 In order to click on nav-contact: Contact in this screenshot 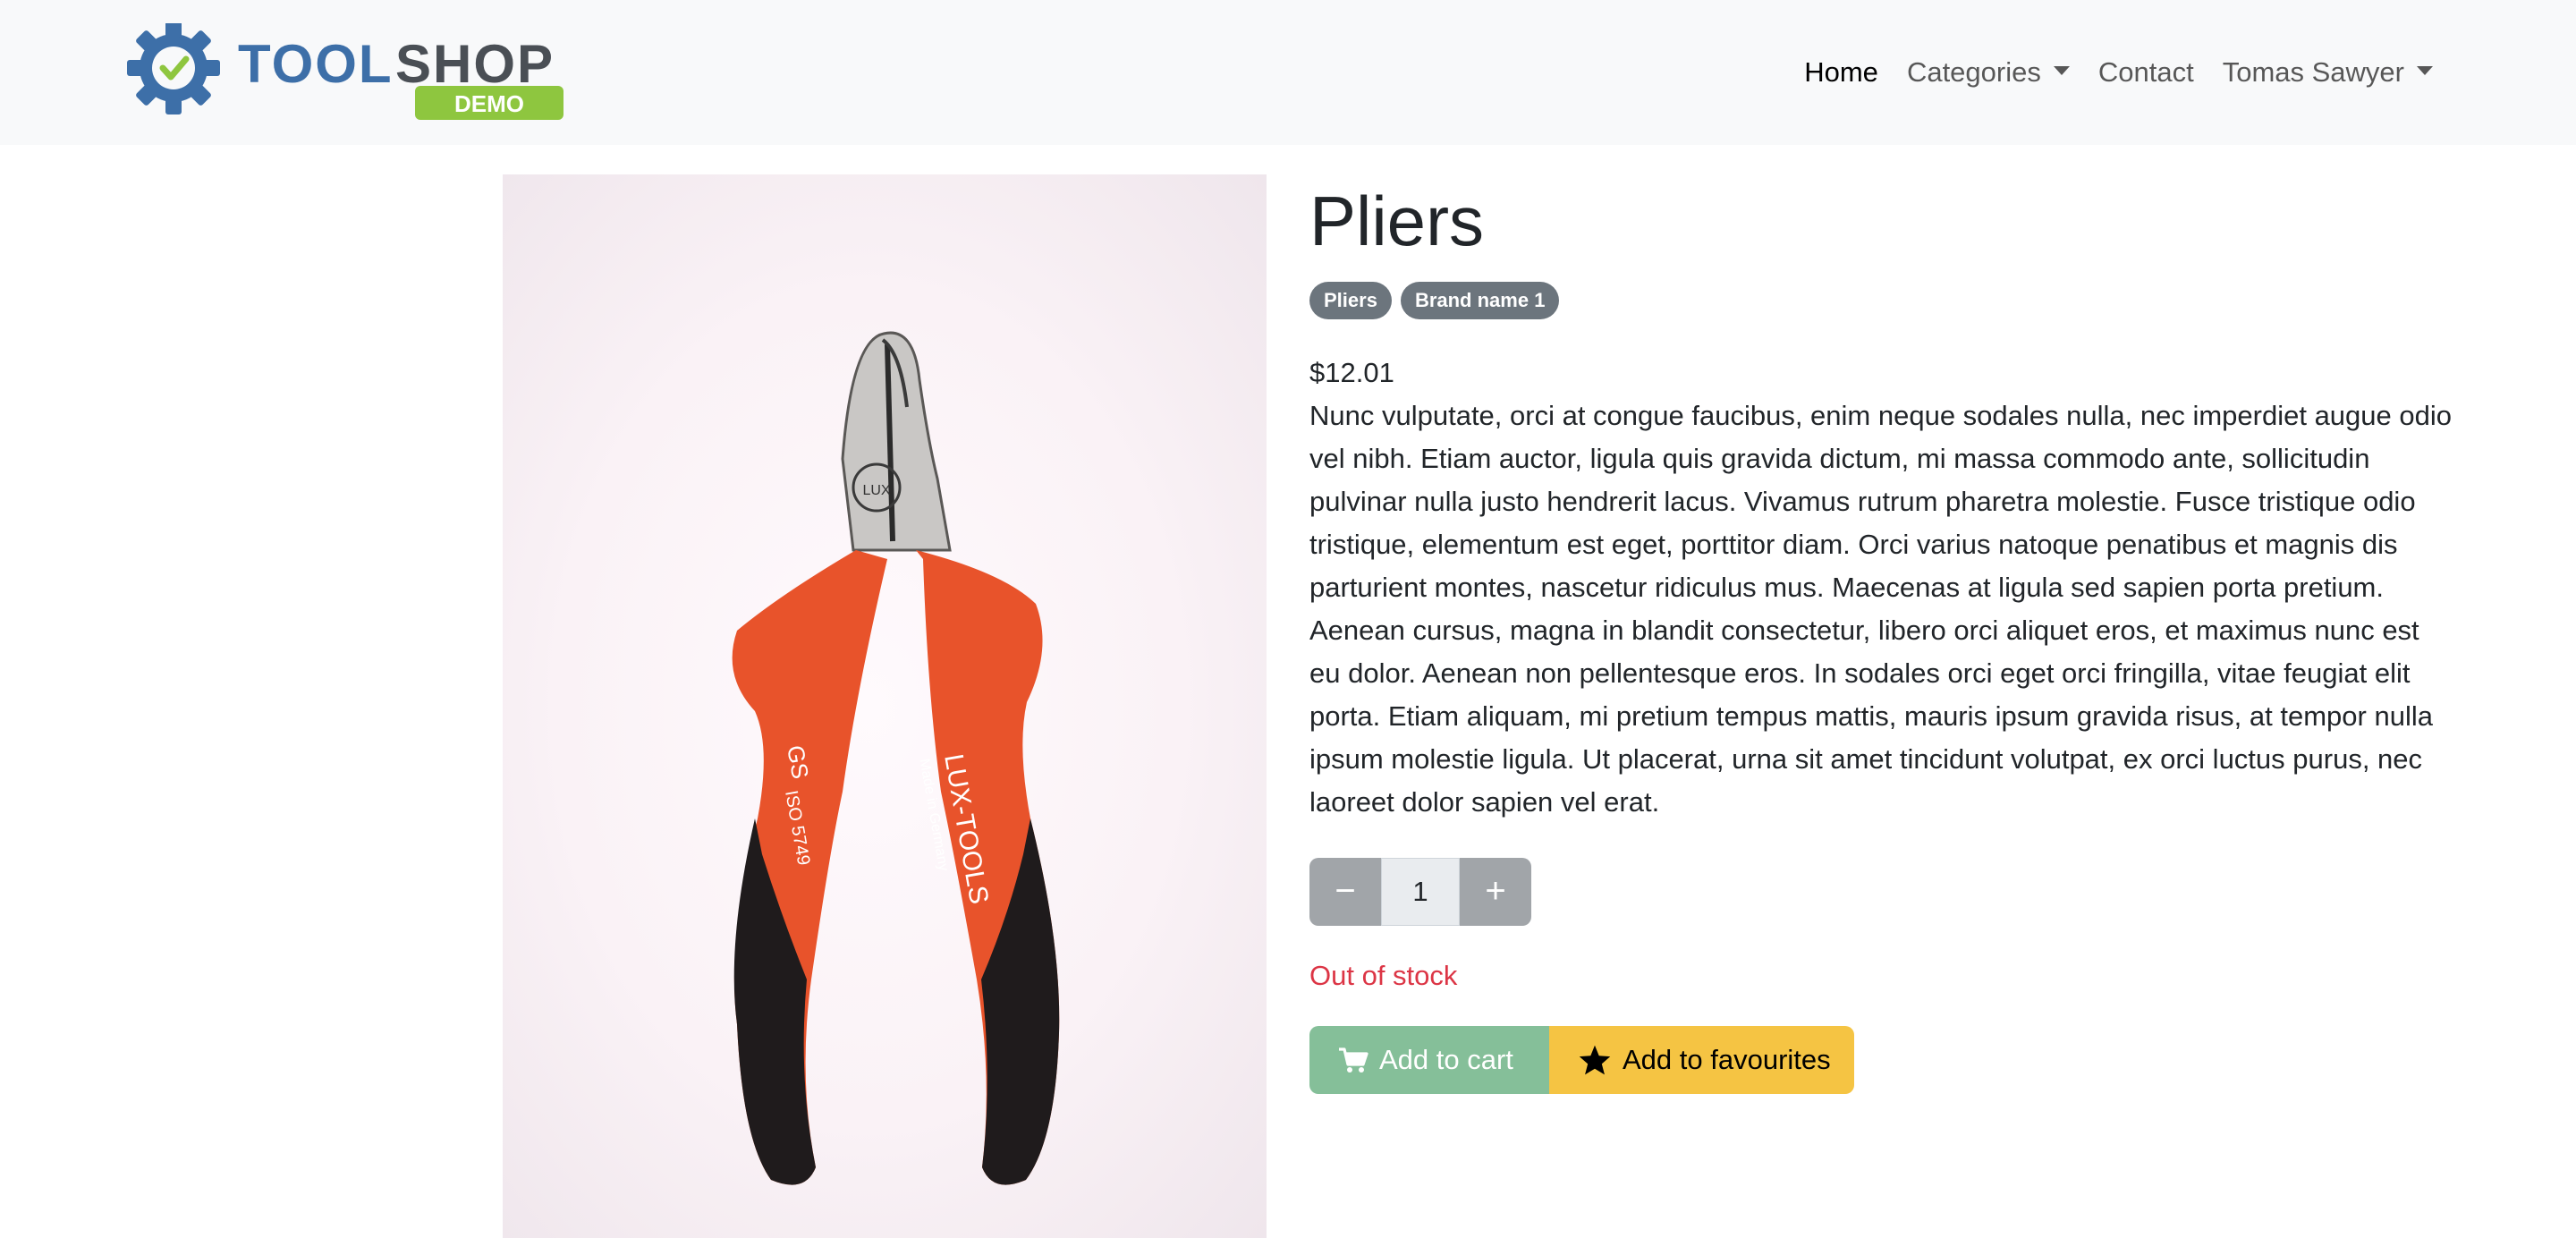, I will do `click(2146, 72)`.